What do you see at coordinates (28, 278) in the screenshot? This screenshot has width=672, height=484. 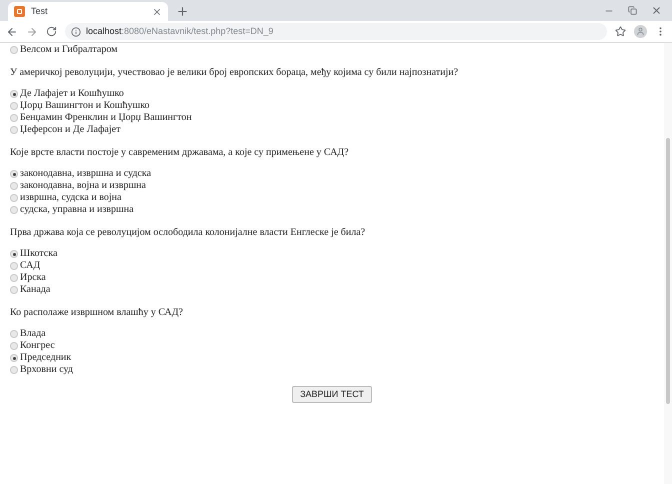 I see `answer-option: Ирска` at bounding box center [28, 278].